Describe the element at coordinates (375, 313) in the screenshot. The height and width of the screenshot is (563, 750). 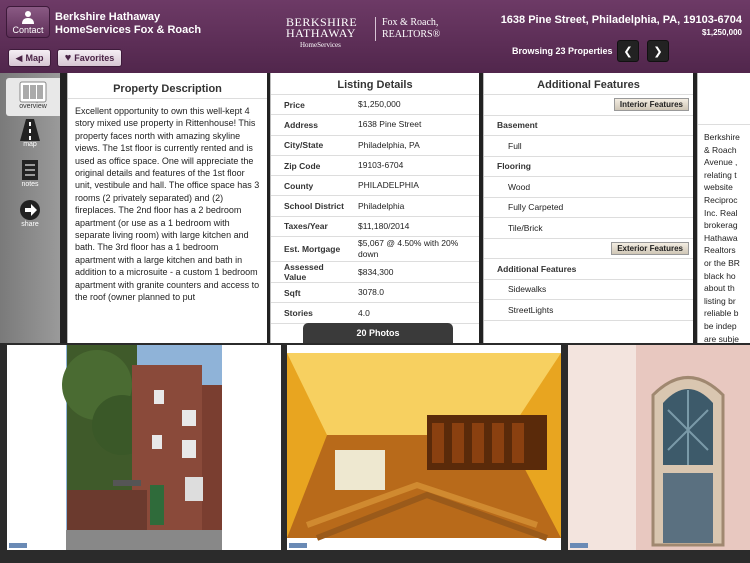
I see `table-row: Stories 4.0` at that location.